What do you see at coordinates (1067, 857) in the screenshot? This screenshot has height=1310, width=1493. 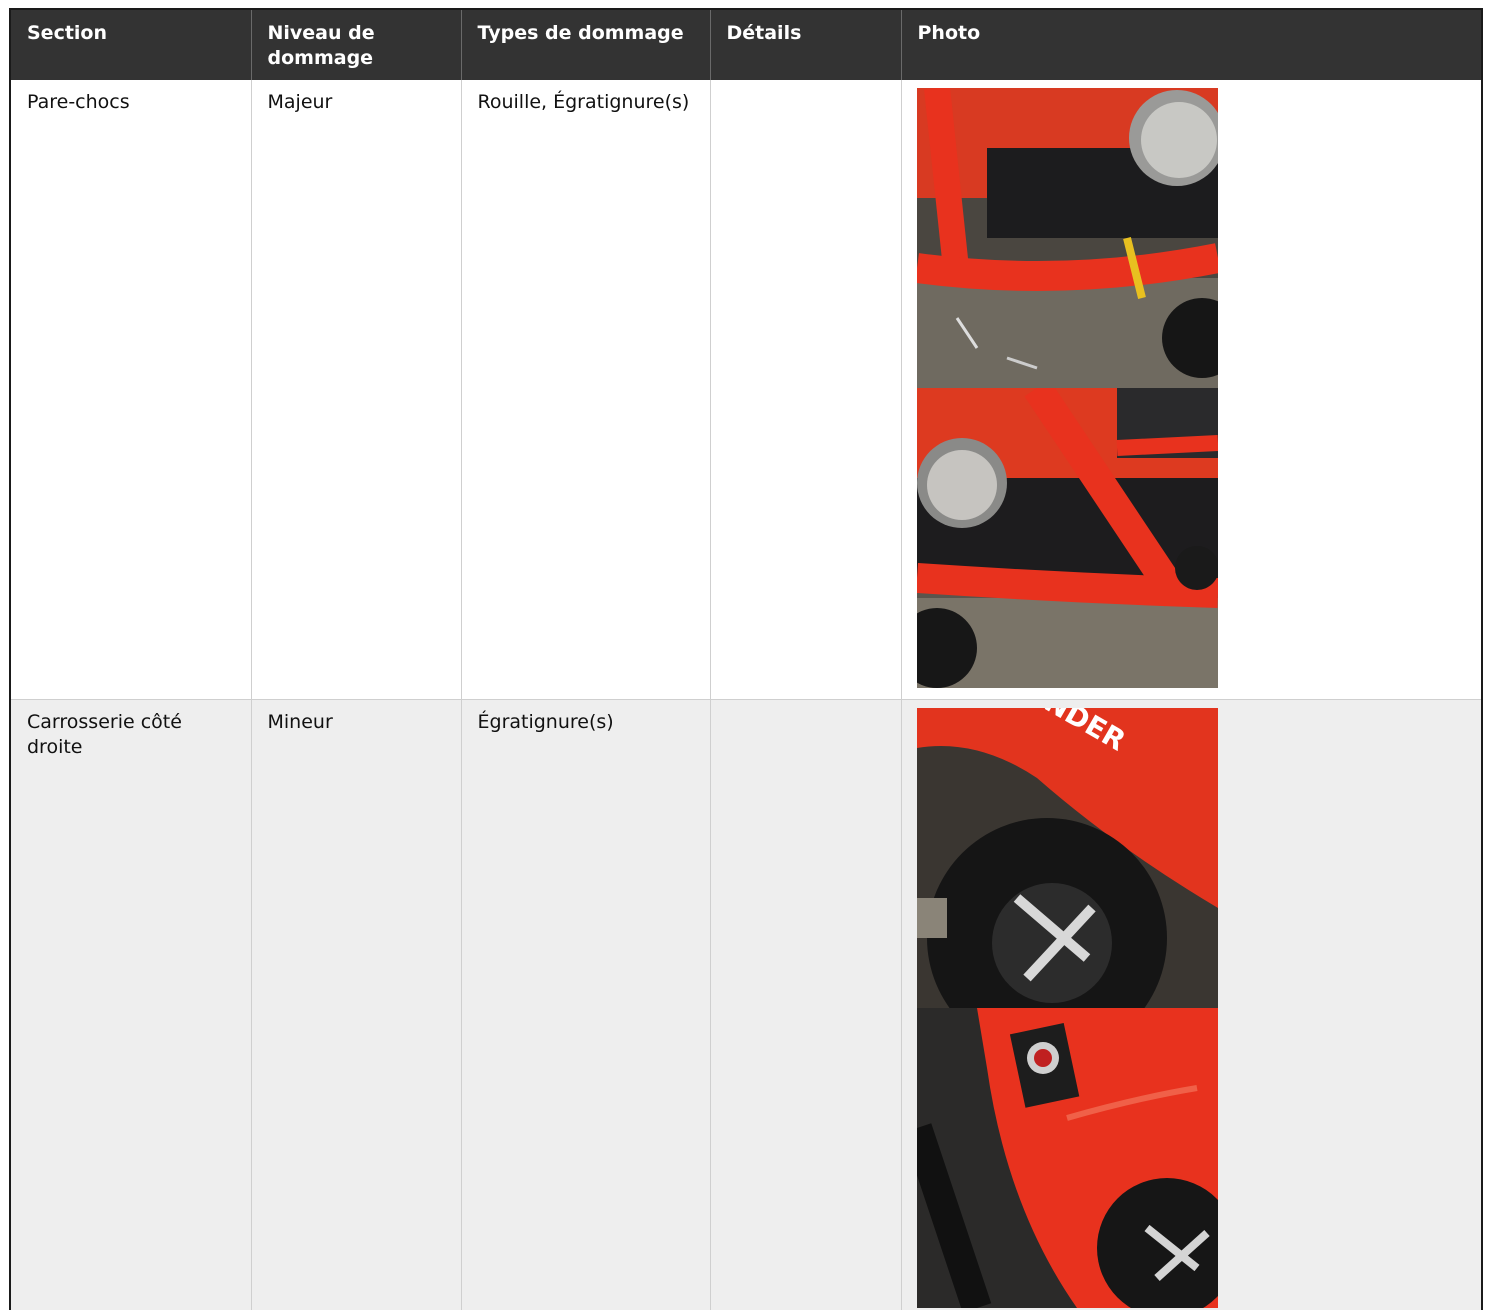 I see `right-body-photo: TLANDER` at bounding box center [1067, 857].